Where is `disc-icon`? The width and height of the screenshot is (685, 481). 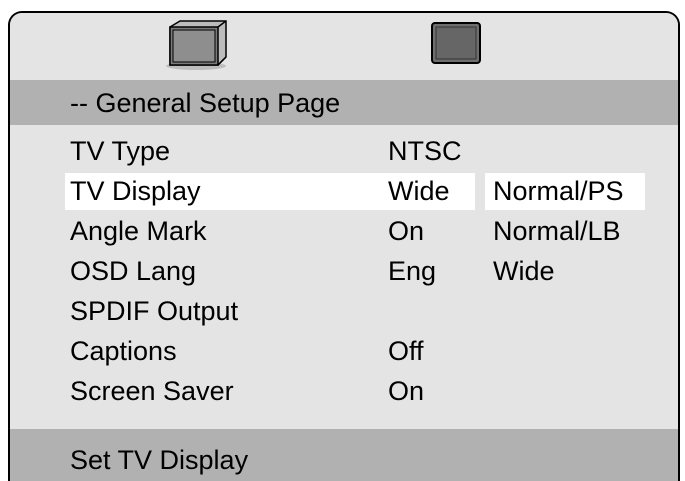 disc-icon is located at coordinates (457, 44).